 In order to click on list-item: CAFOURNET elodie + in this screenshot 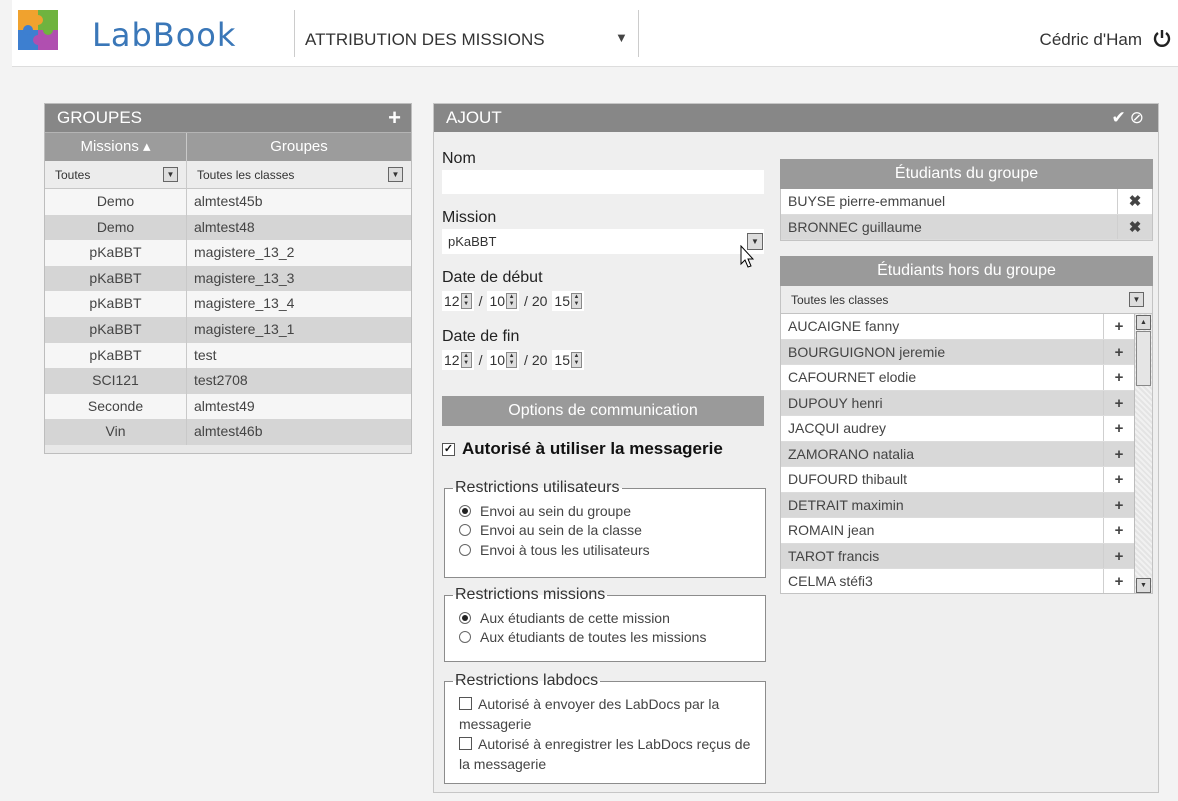, I will do `click(957, 378)`.